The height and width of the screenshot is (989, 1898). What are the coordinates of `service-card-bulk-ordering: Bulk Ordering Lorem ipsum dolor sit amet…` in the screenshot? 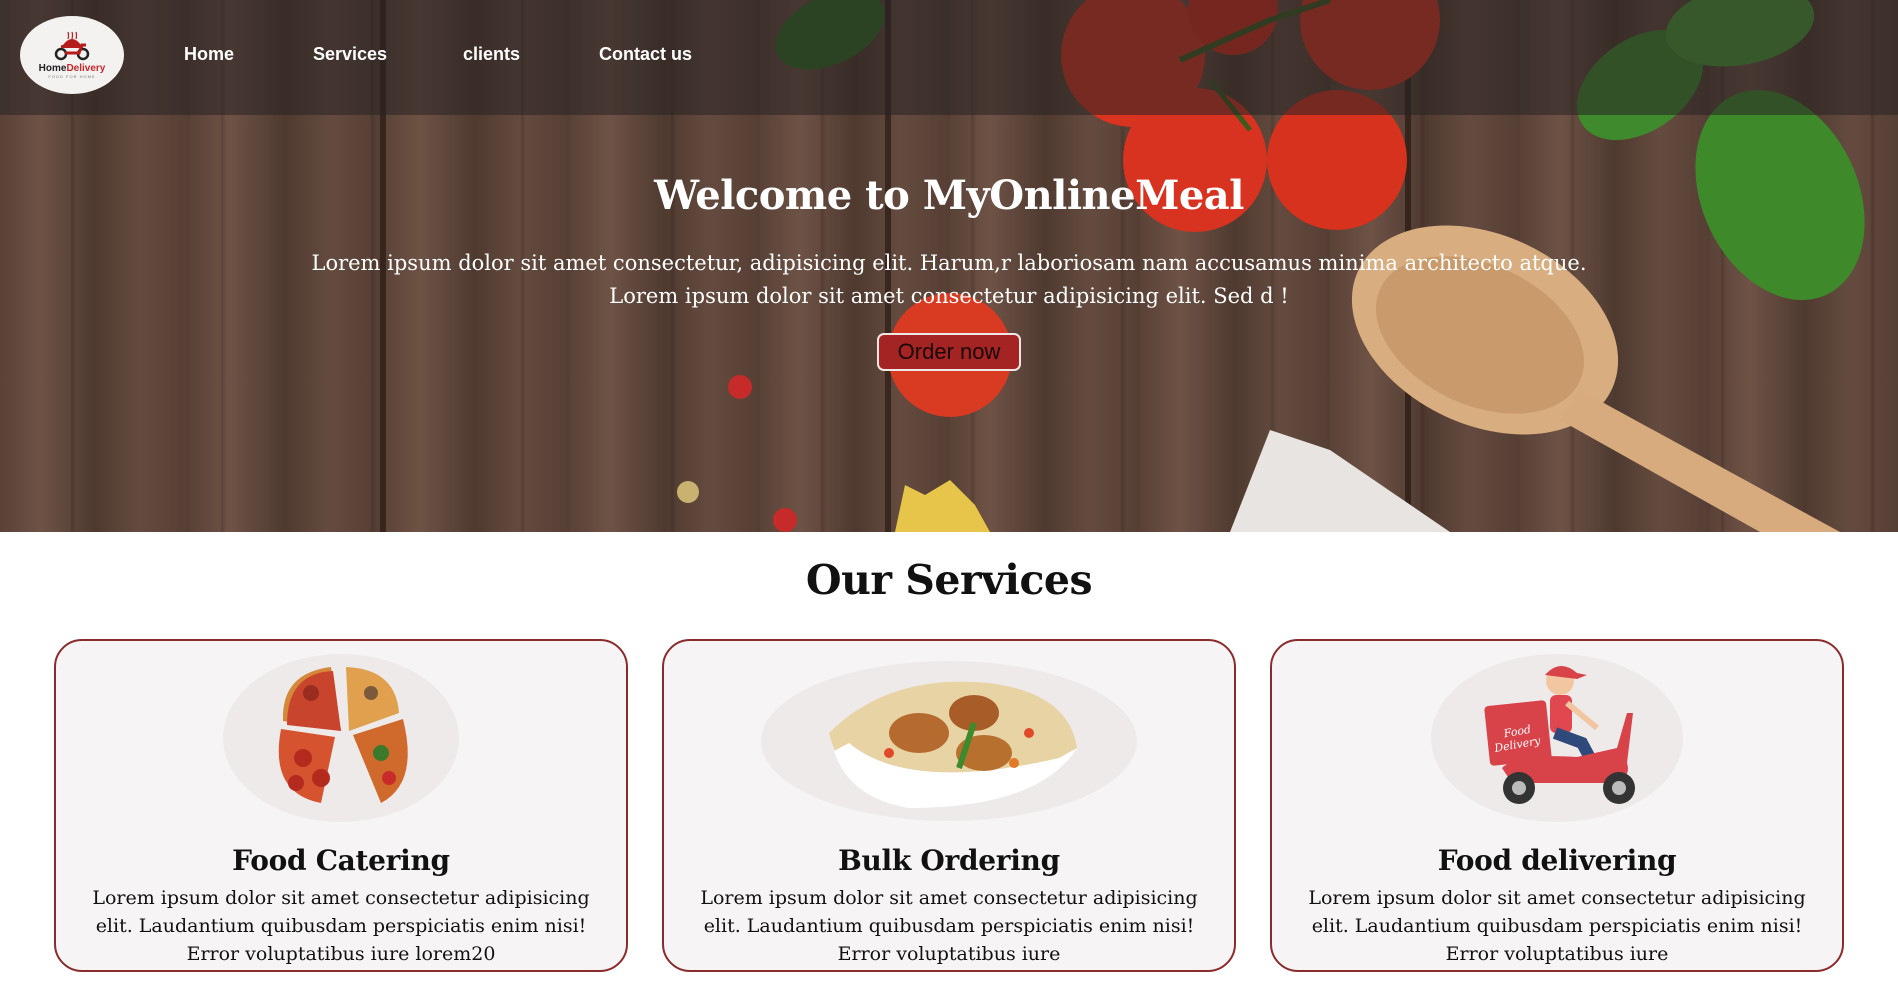 It's located at (949, 805).